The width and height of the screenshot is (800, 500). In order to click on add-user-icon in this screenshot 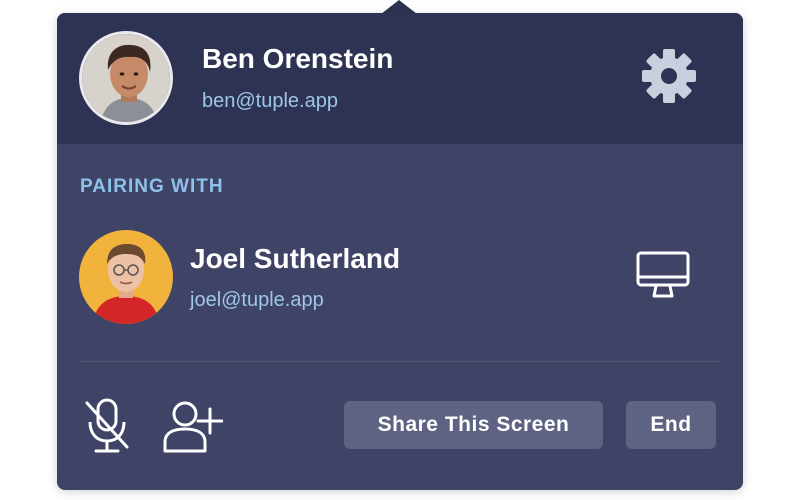, I will do `click(192, 427)`.